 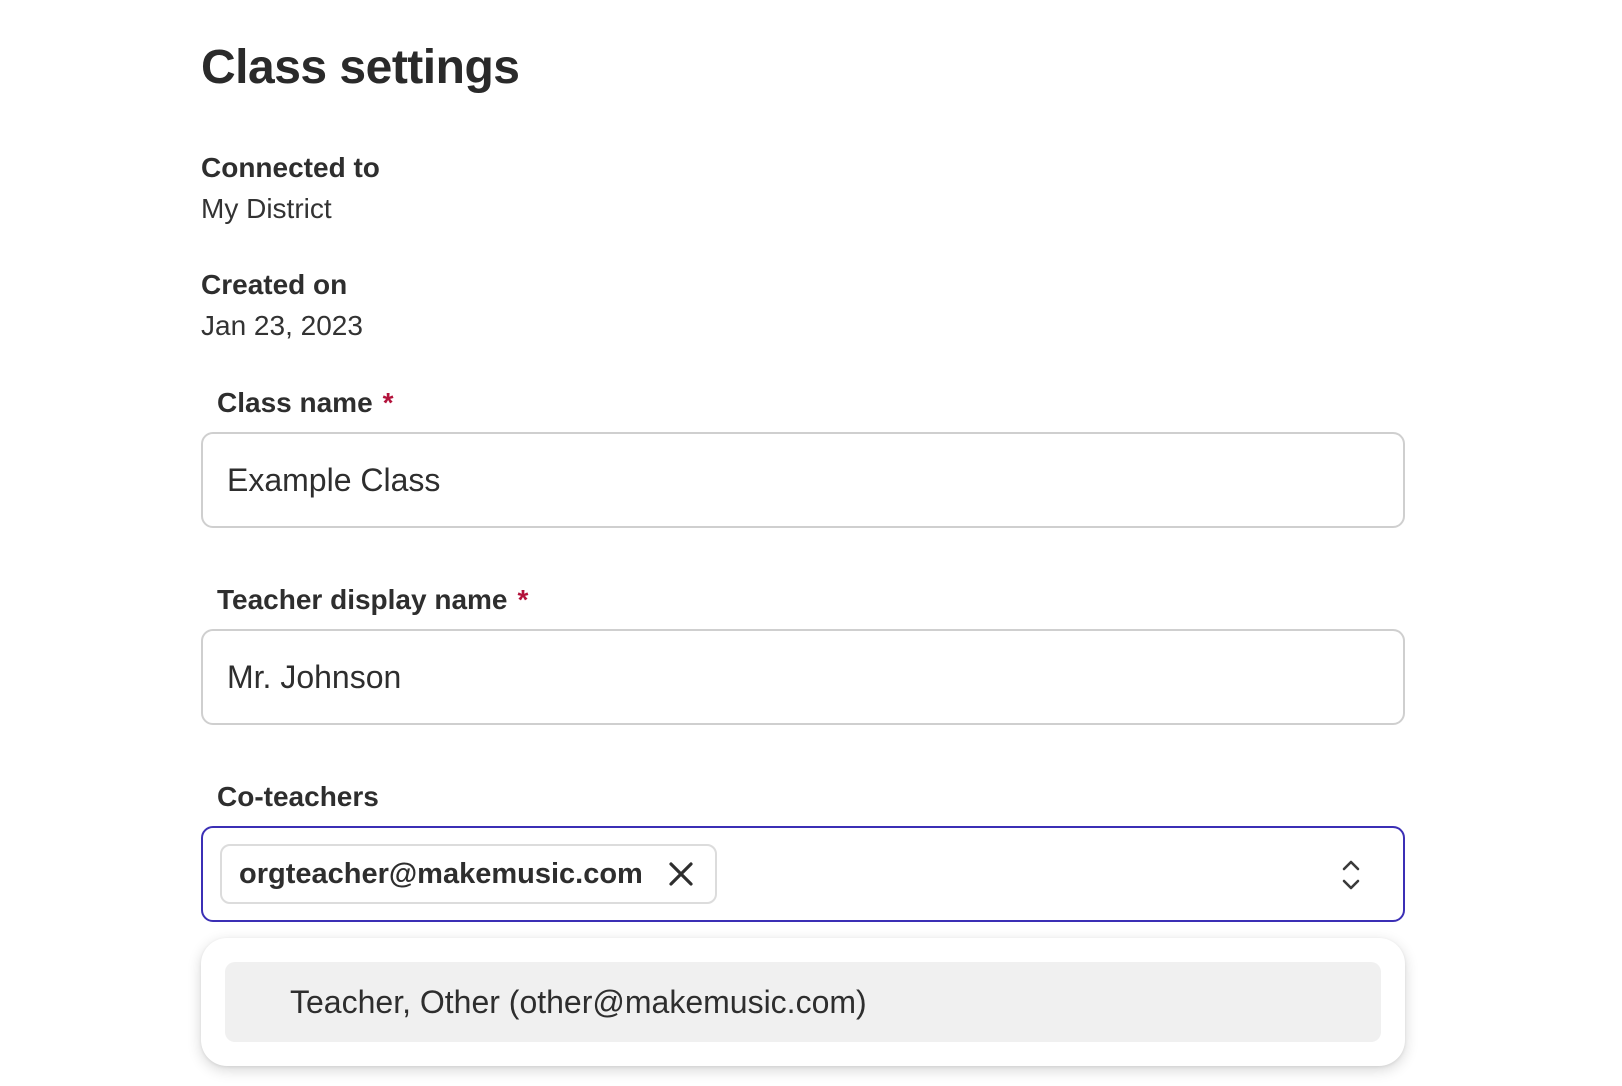 I want to click on co-teacher-chip: orgteacher@makemusic.com, so click(x=468, y=874).